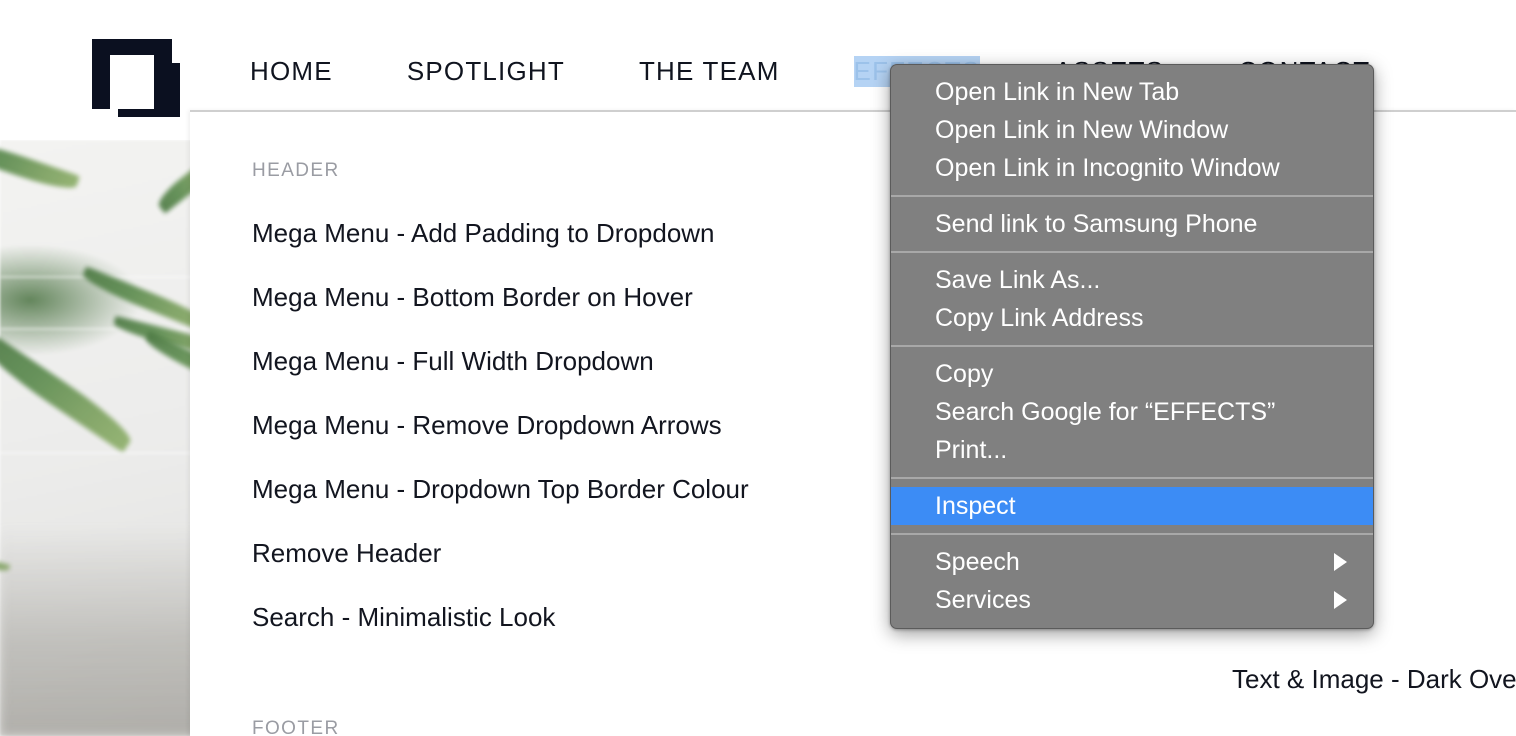 This screenshot has width=1516, height=736. I want to click on mega-menu-link: Remove Header, so click(577, 553).